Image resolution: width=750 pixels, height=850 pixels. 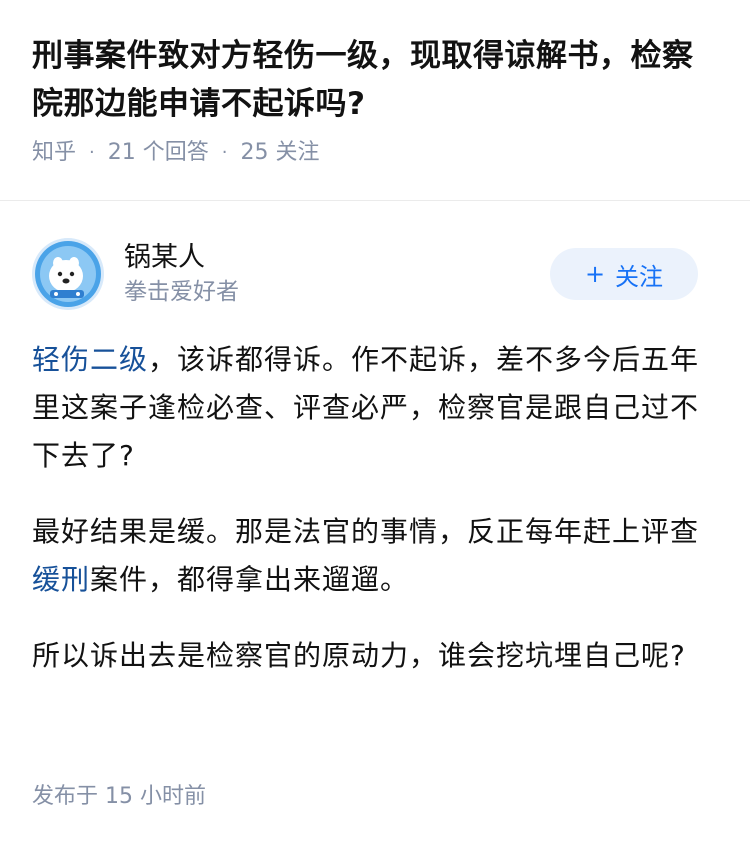 I want to click on avatar, so click(x=68, y=274).